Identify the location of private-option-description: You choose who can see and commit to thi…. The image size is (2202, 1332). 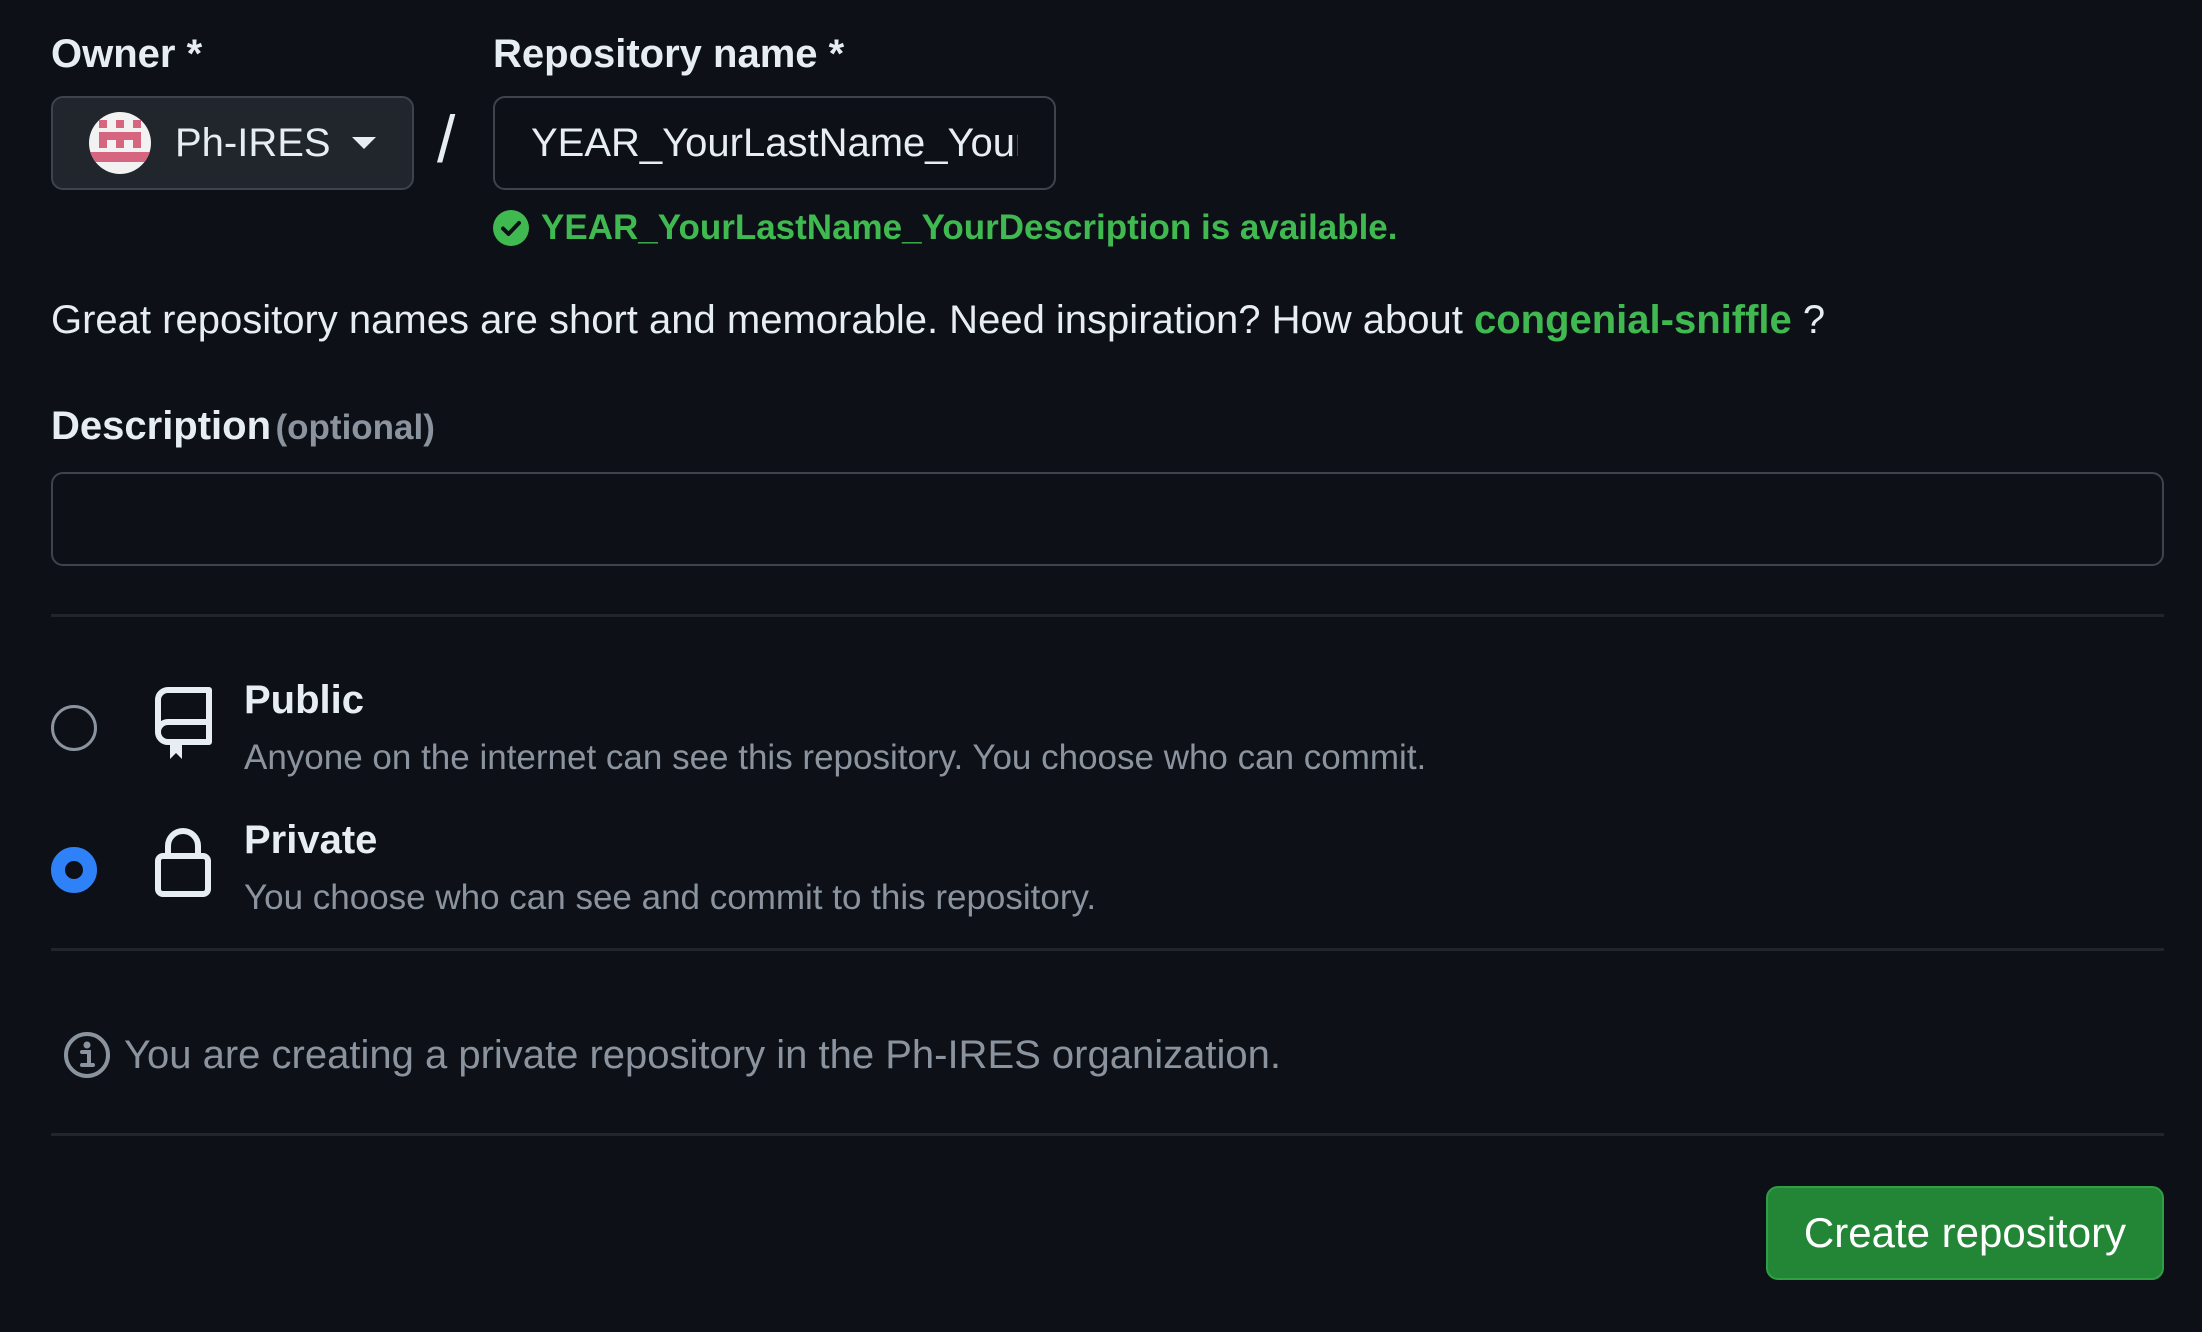
(670, 897).